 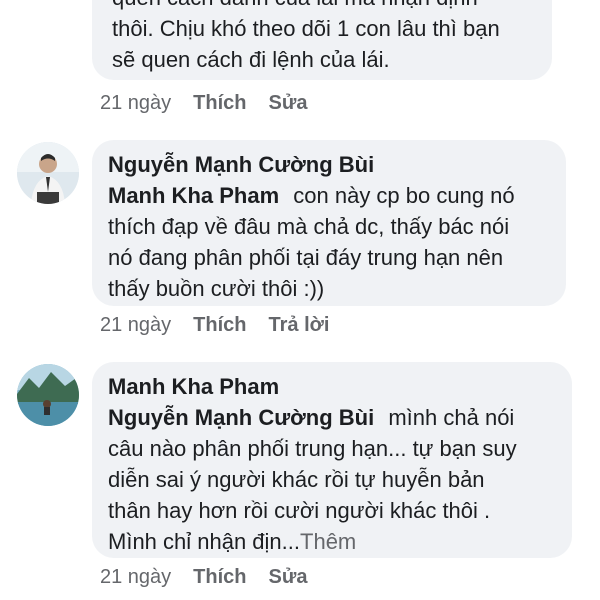 What do you see at coordinates (451, 417) in the screenshot?
I see `comment-text: mình chả nói` at bounding box center [451, 417].